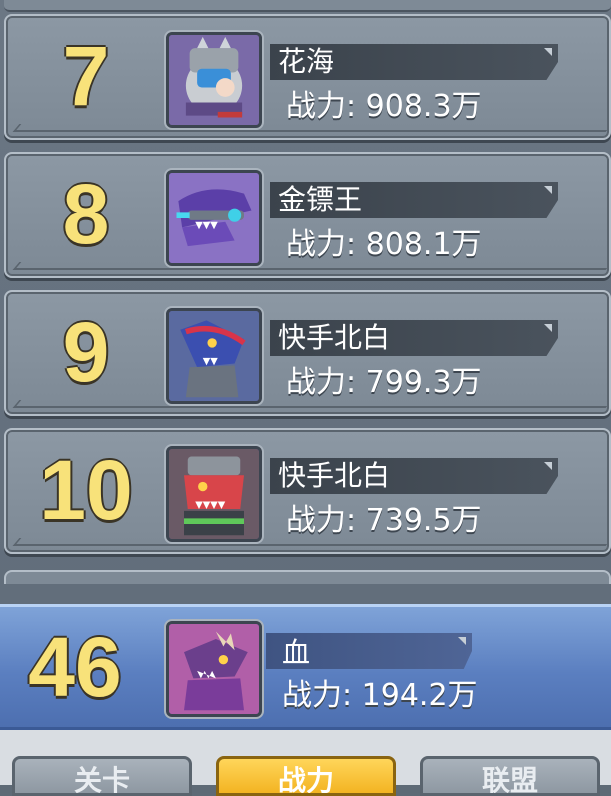  Describe the element at coordinates (102, 776) in the screenshot. I see `tab-stage: 关卡` at that location.